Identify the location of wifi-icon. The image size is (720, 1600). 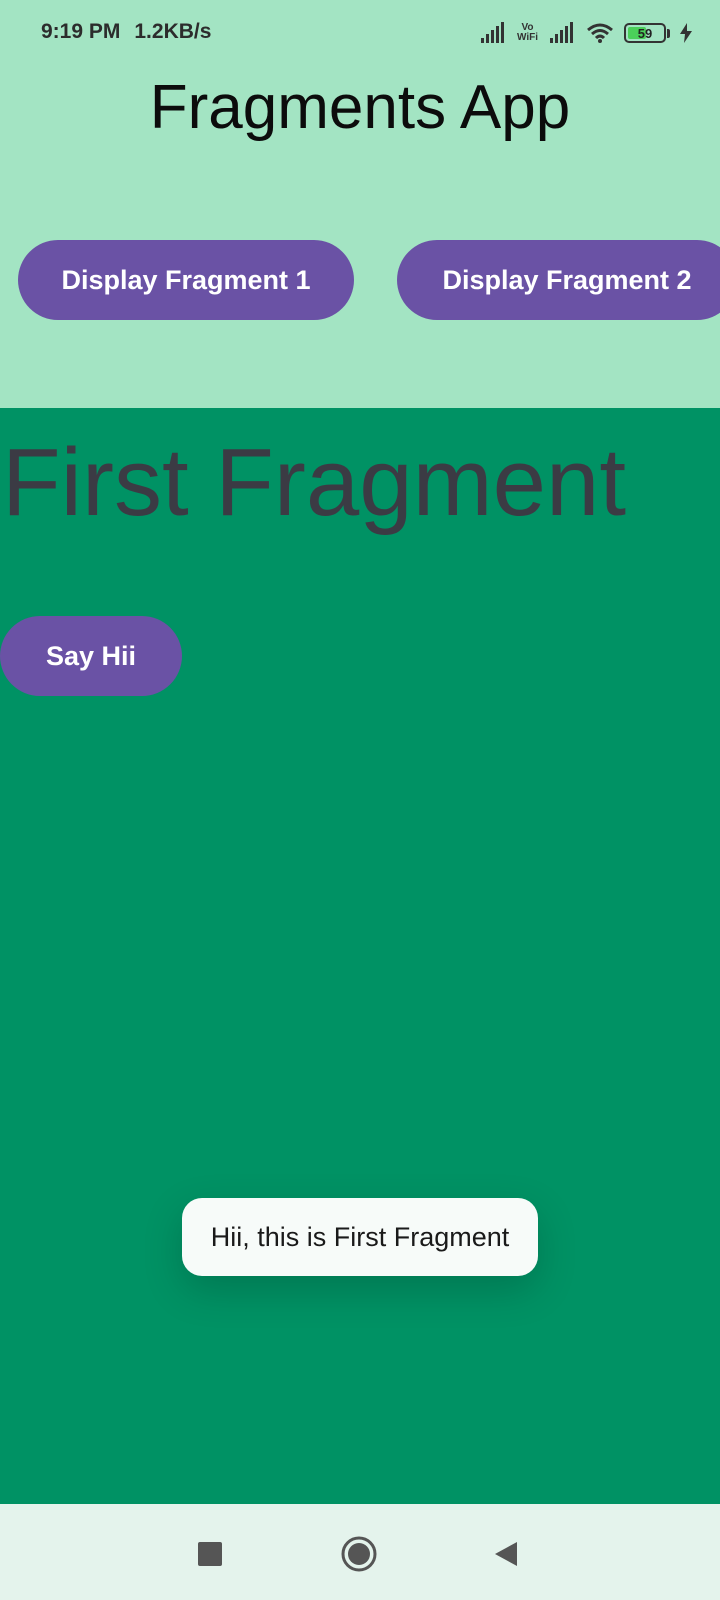
(600, 33).